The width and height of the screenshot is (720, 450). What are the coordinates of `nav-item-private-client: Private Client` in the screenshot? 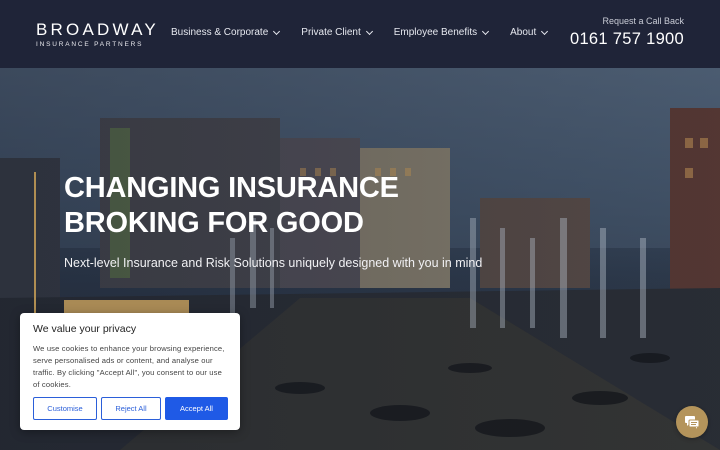 It's located at (337, 32).